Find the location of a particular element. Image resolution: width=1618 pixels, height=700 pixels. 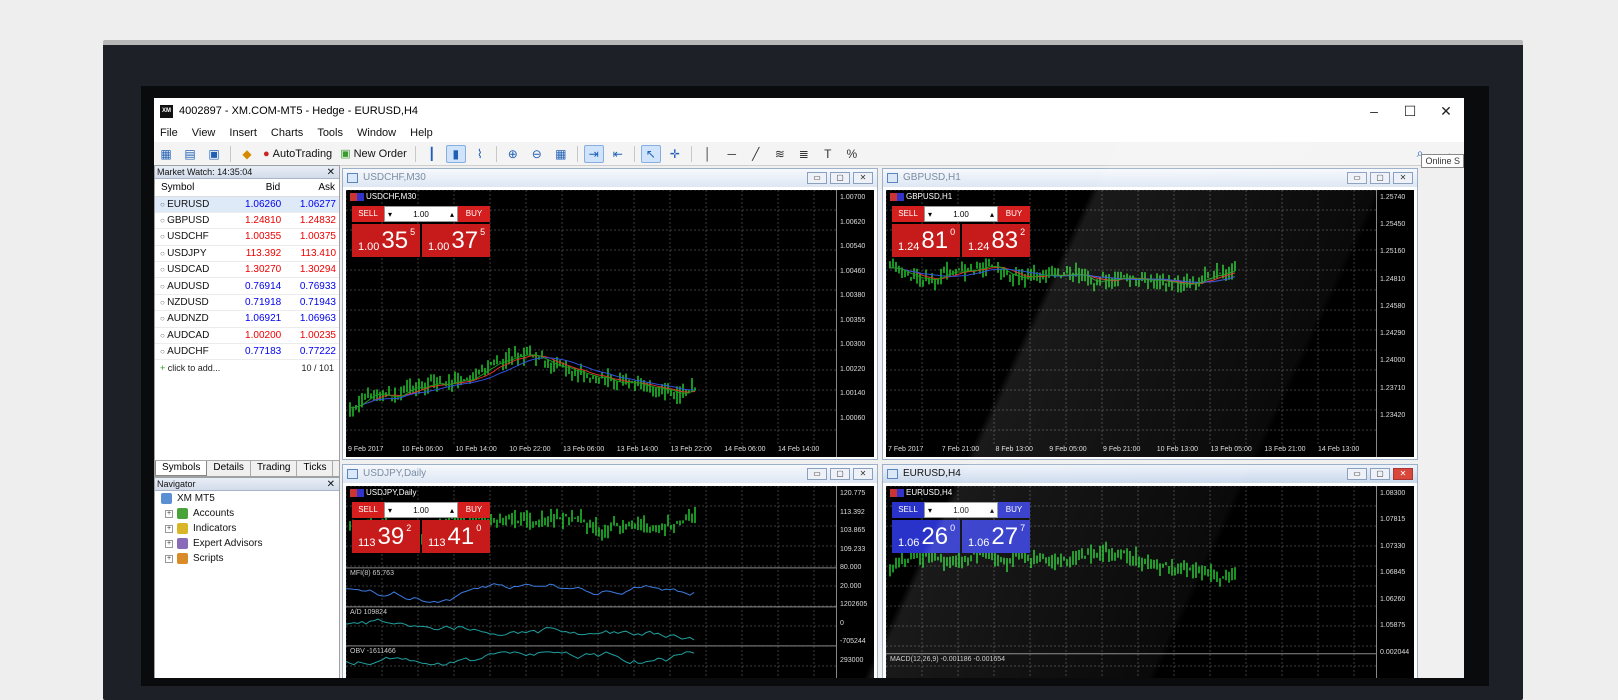

tab-symbols: Symbols is located at coordinates (181, 468).